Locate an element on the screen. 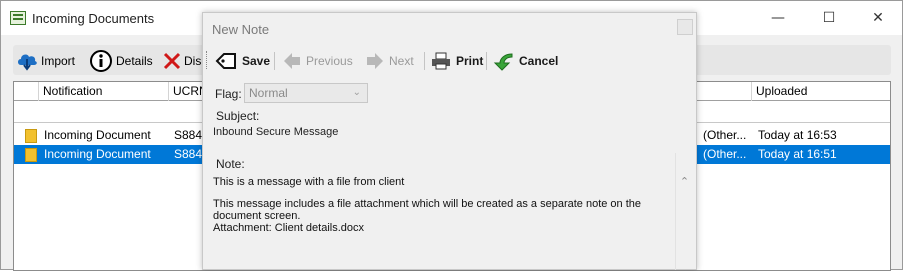 The image size is (903, 271). previous-label: Previous is located at coordinates (329, 61).